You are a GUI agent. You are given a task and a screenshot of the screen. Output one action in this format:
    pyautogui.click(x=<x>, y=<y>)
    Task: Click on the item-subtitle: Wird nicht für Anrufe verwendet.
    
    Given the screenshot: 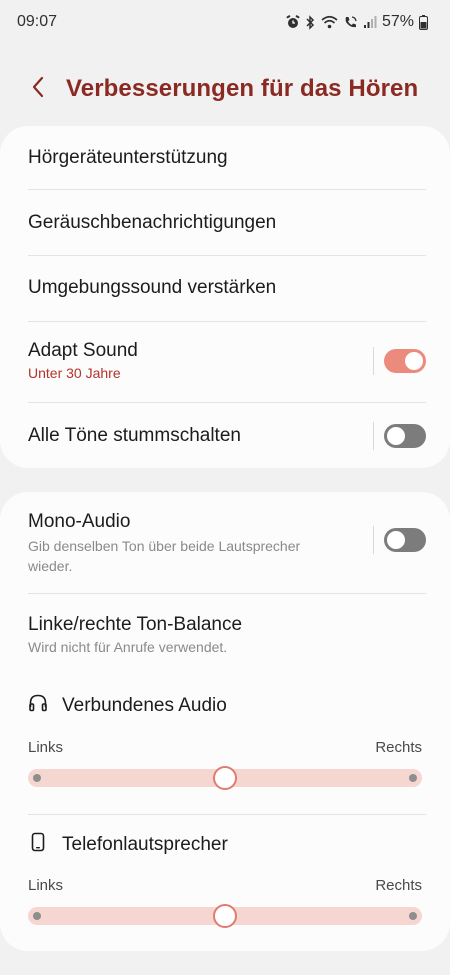 What is the action you would take?
    pyautogui.click(x=128, y=647)
    